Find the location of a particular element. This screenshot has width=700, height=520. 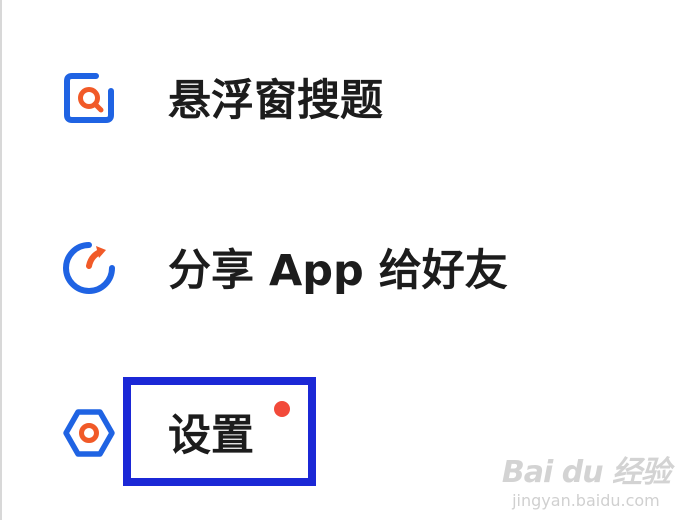

menu-item-label: 分享 App 给好友 is located at coordinates (338, 271).